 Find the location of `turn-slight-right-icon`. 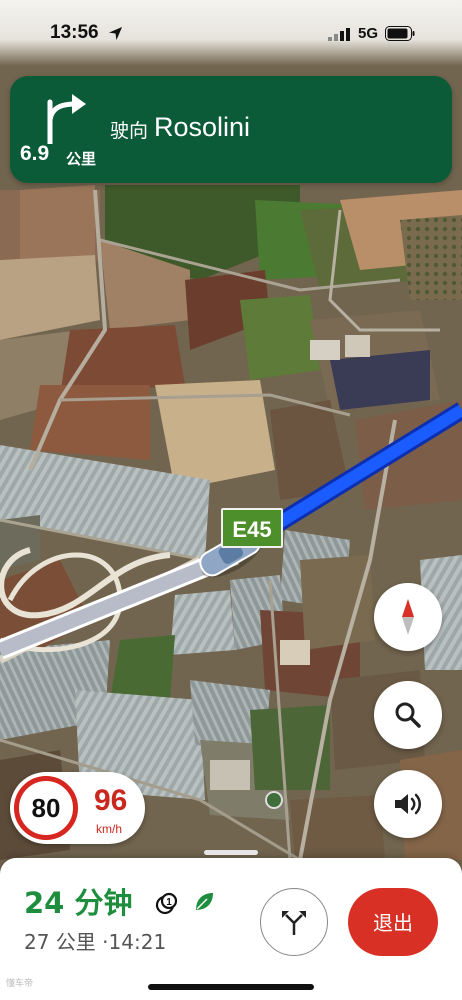

turn-slight-right-icon is located at coordinates (66, 119).